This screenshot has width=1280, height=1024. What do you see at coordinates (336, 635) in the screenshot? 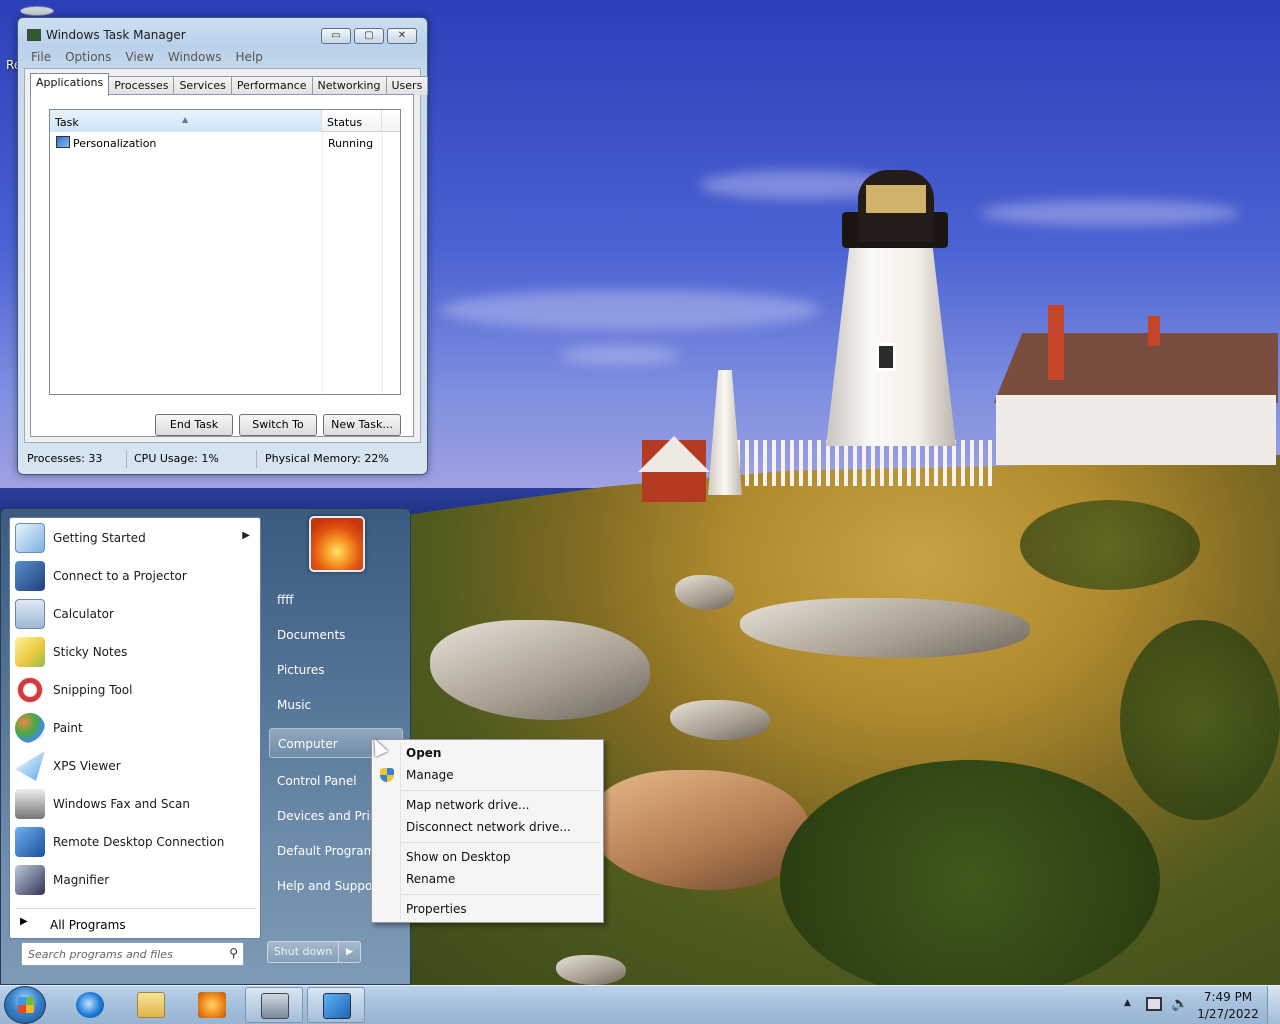
I see `link-documents: Documents` at bounding box center [336, 635].